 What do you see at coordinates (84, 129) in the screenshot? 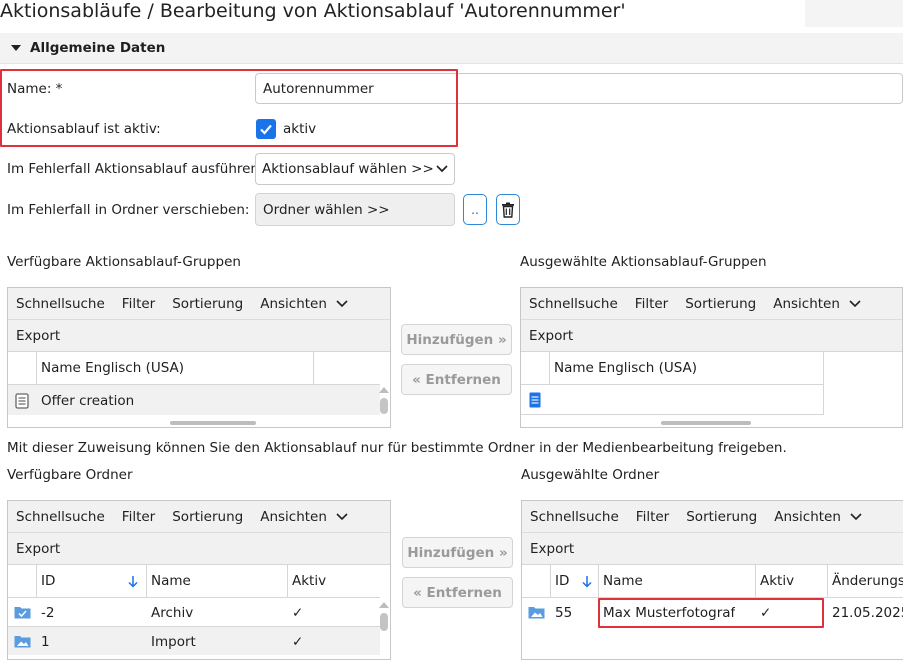
I see `active-label: Aktionsablauf ist aktiv:` at bounding box center [84, 129].